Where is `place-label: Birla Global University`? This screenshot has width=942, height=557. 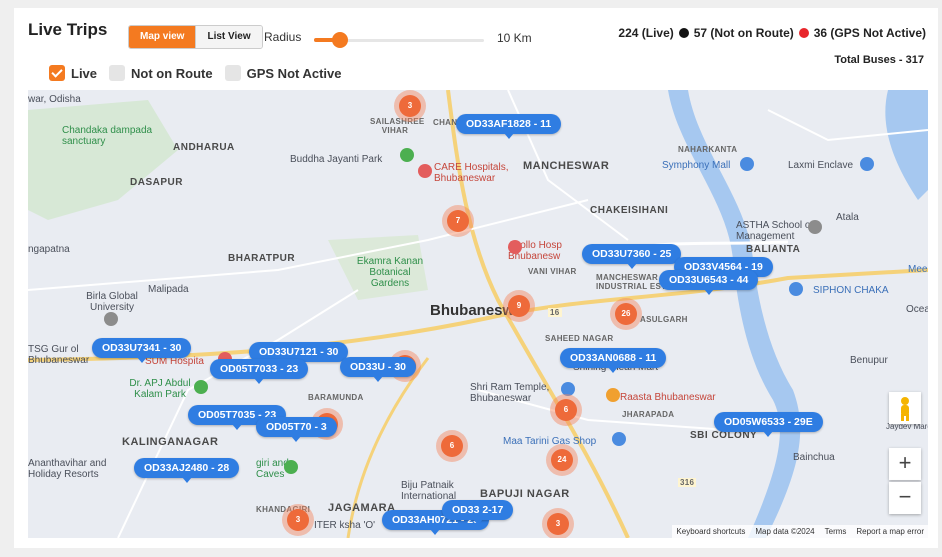
place-label: Birla Global University is located at coordinates (112, 302).